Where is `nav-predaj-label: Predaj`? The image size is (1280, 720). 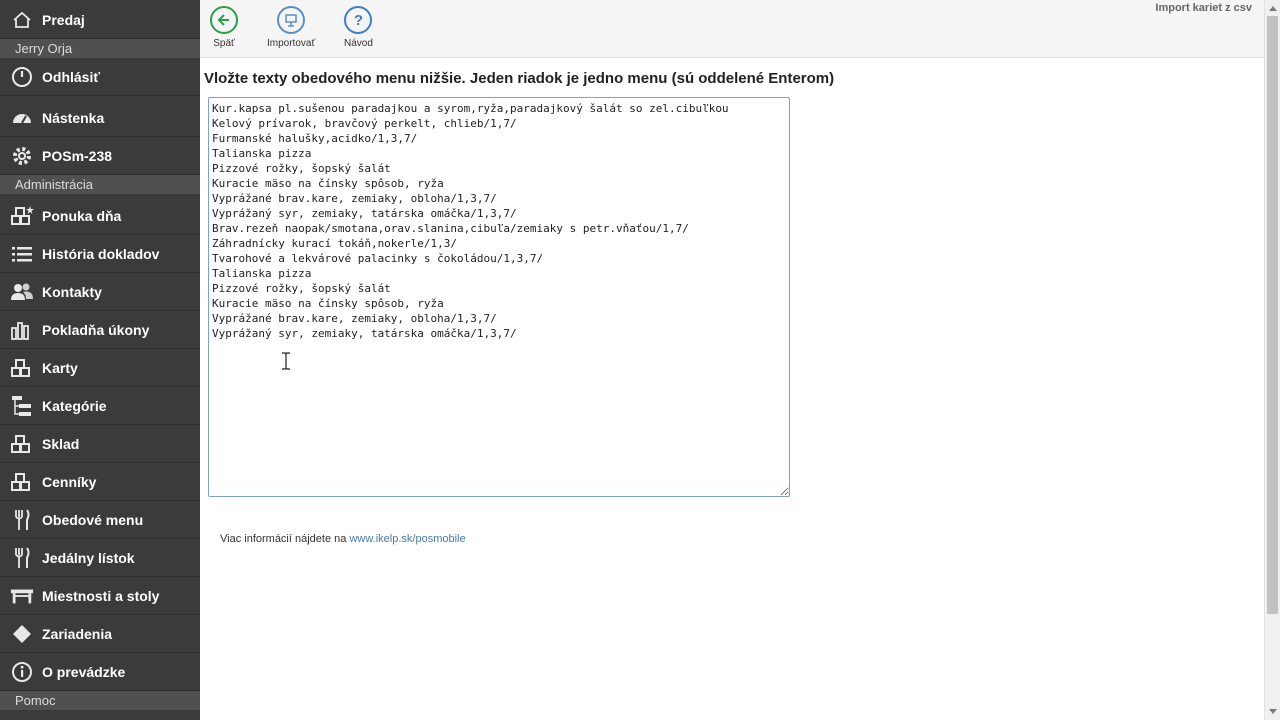 nav-predaj-label: Predaj is located at coordinates (63, 20).